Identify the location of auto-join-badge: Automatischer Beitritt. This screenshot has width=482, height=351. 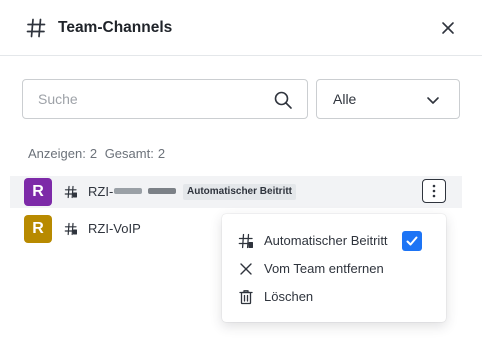
(240, 192).